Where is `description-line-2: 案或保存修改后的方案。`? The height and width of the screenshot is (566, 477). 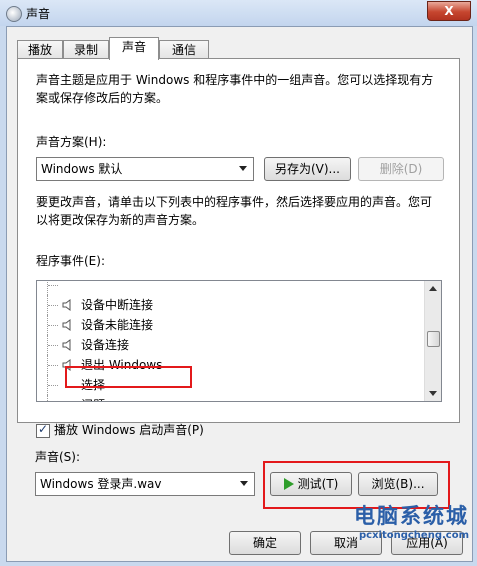
description-line-2: 案或保存修改后的方案。 is located at coordinates (102, 98).